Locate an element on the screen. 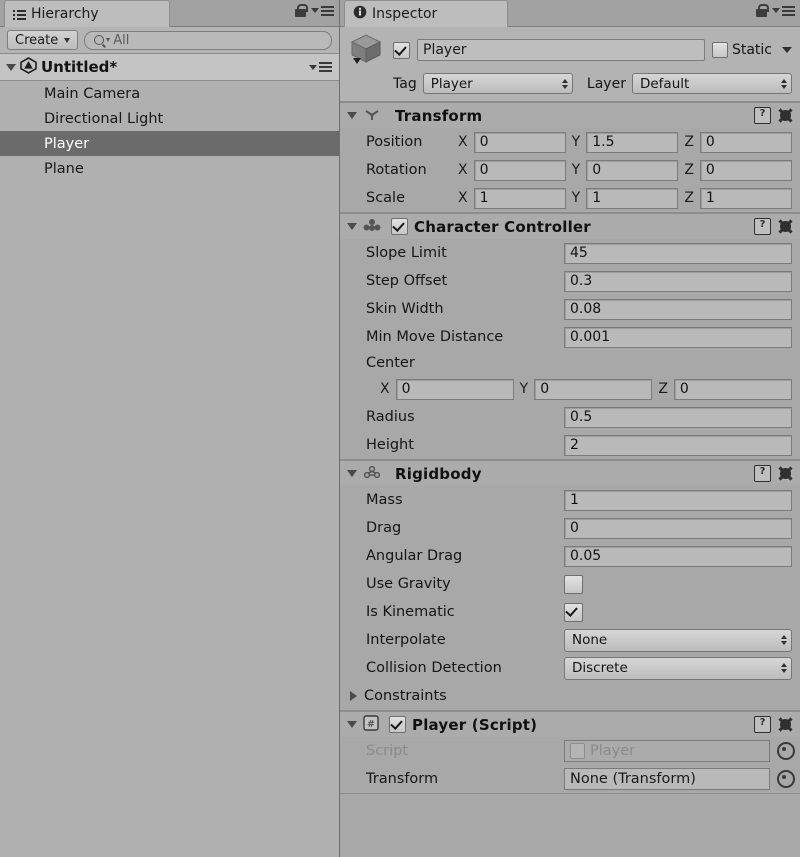  list-item: Plane is located at coordinates (169, 168).